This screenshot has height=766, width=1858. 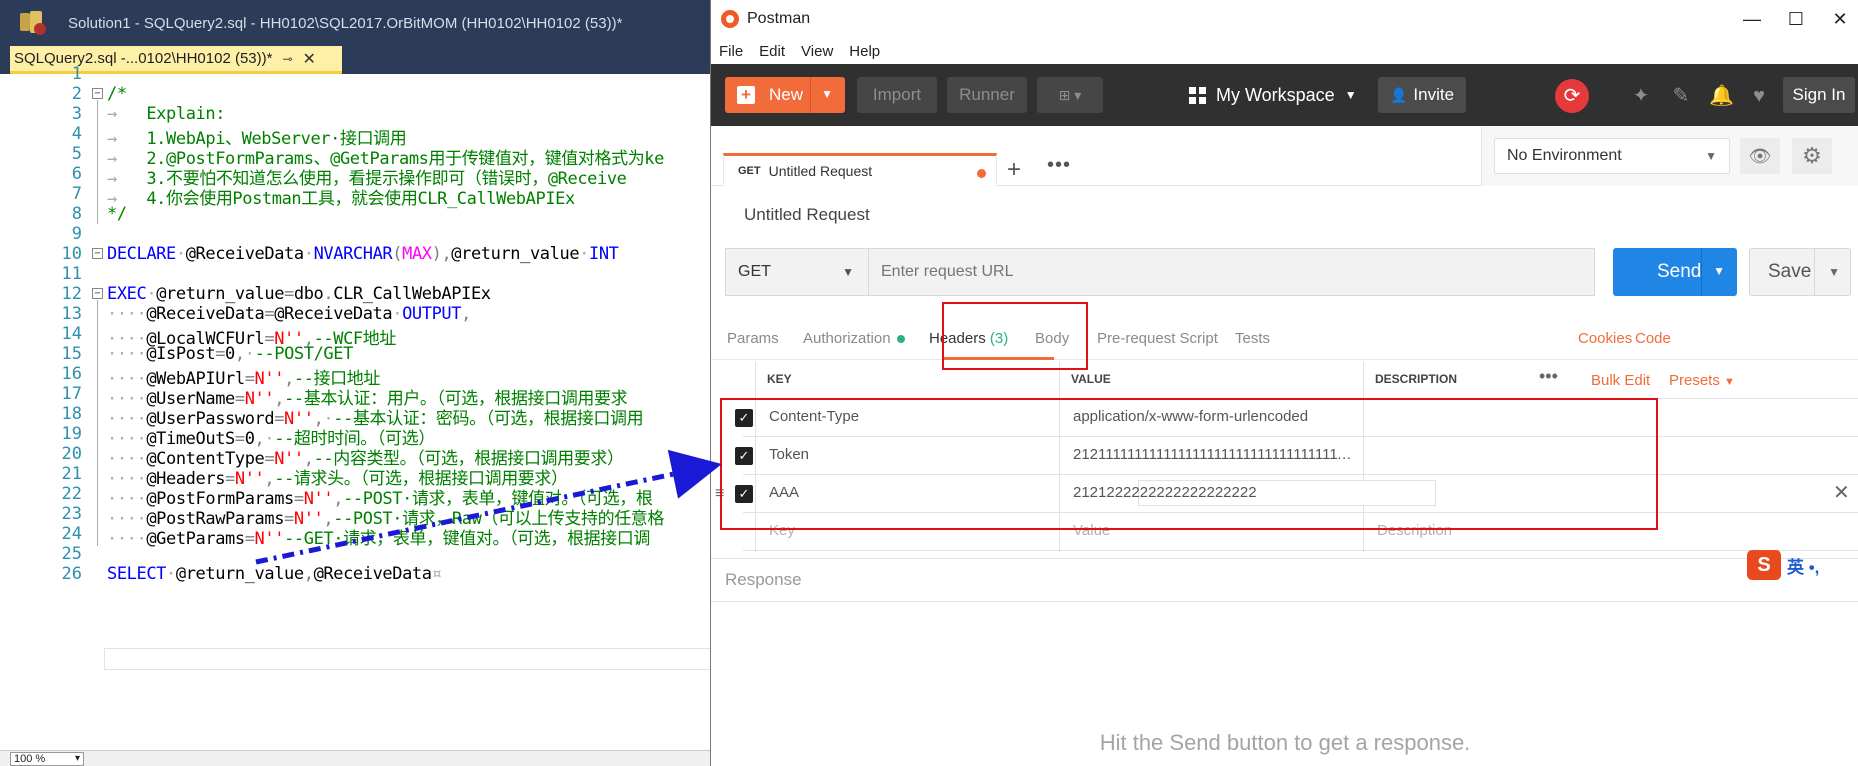 What do you see at coordinates (71, 414) in the screenshot?
I see `line-number: 18` at bounding box center [71, 414].